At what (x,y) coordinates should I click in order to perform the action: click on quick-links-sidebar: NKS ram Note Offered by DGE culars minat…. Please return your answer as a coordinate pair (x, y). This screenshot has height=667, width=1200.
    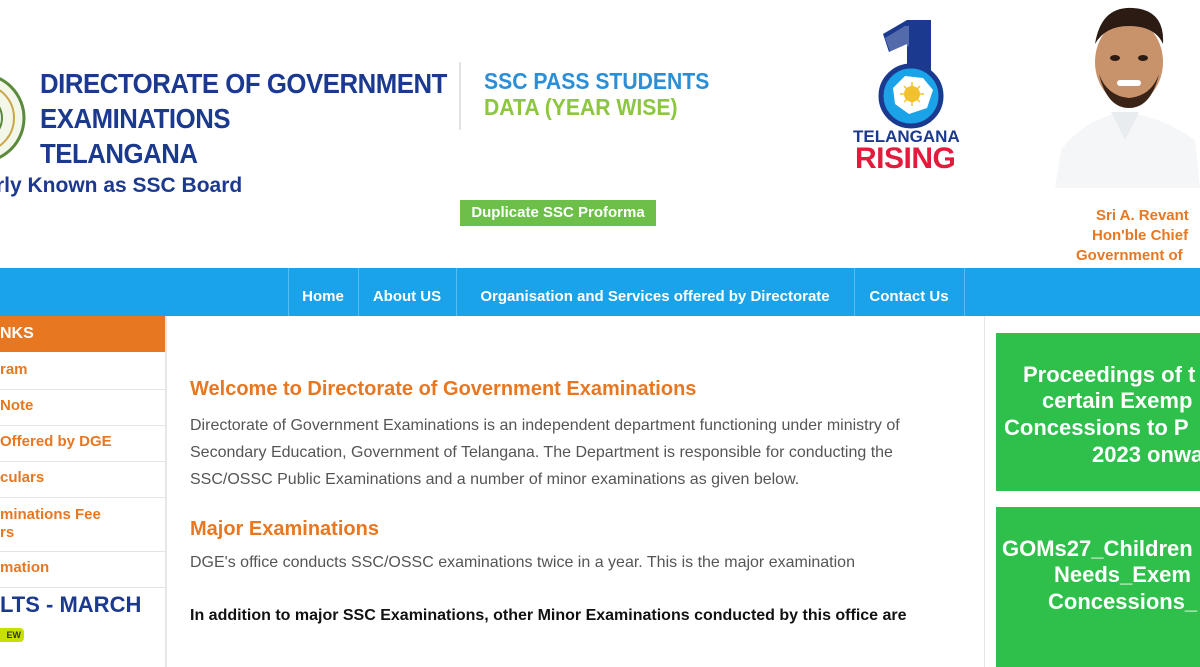
    Looking at the image, I should click on (83, 491).